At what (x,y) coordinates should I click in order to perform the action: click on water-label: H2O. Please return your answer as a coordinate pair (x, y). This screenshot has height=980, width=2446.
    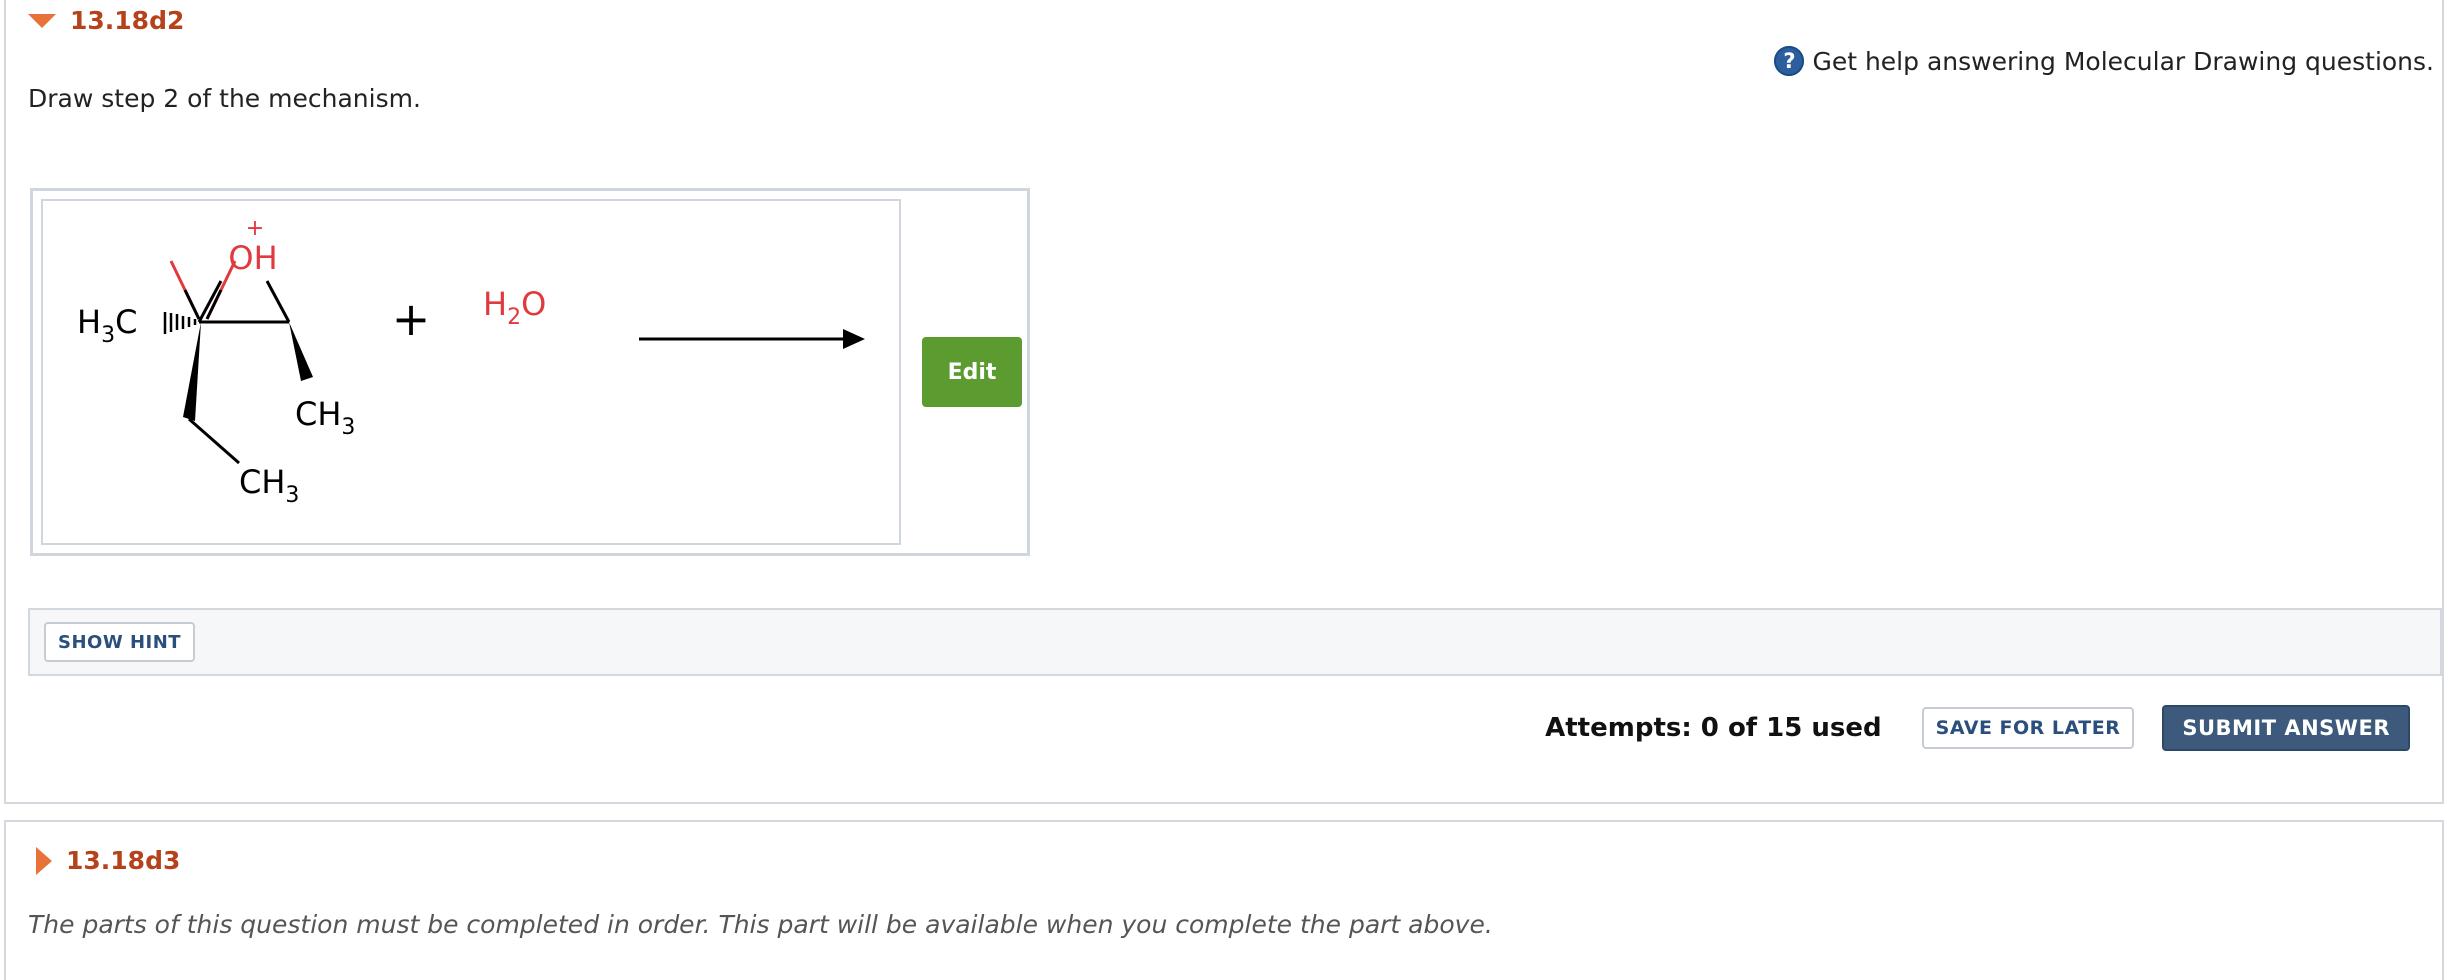
    Looking at the image, I should click on (514, 307).